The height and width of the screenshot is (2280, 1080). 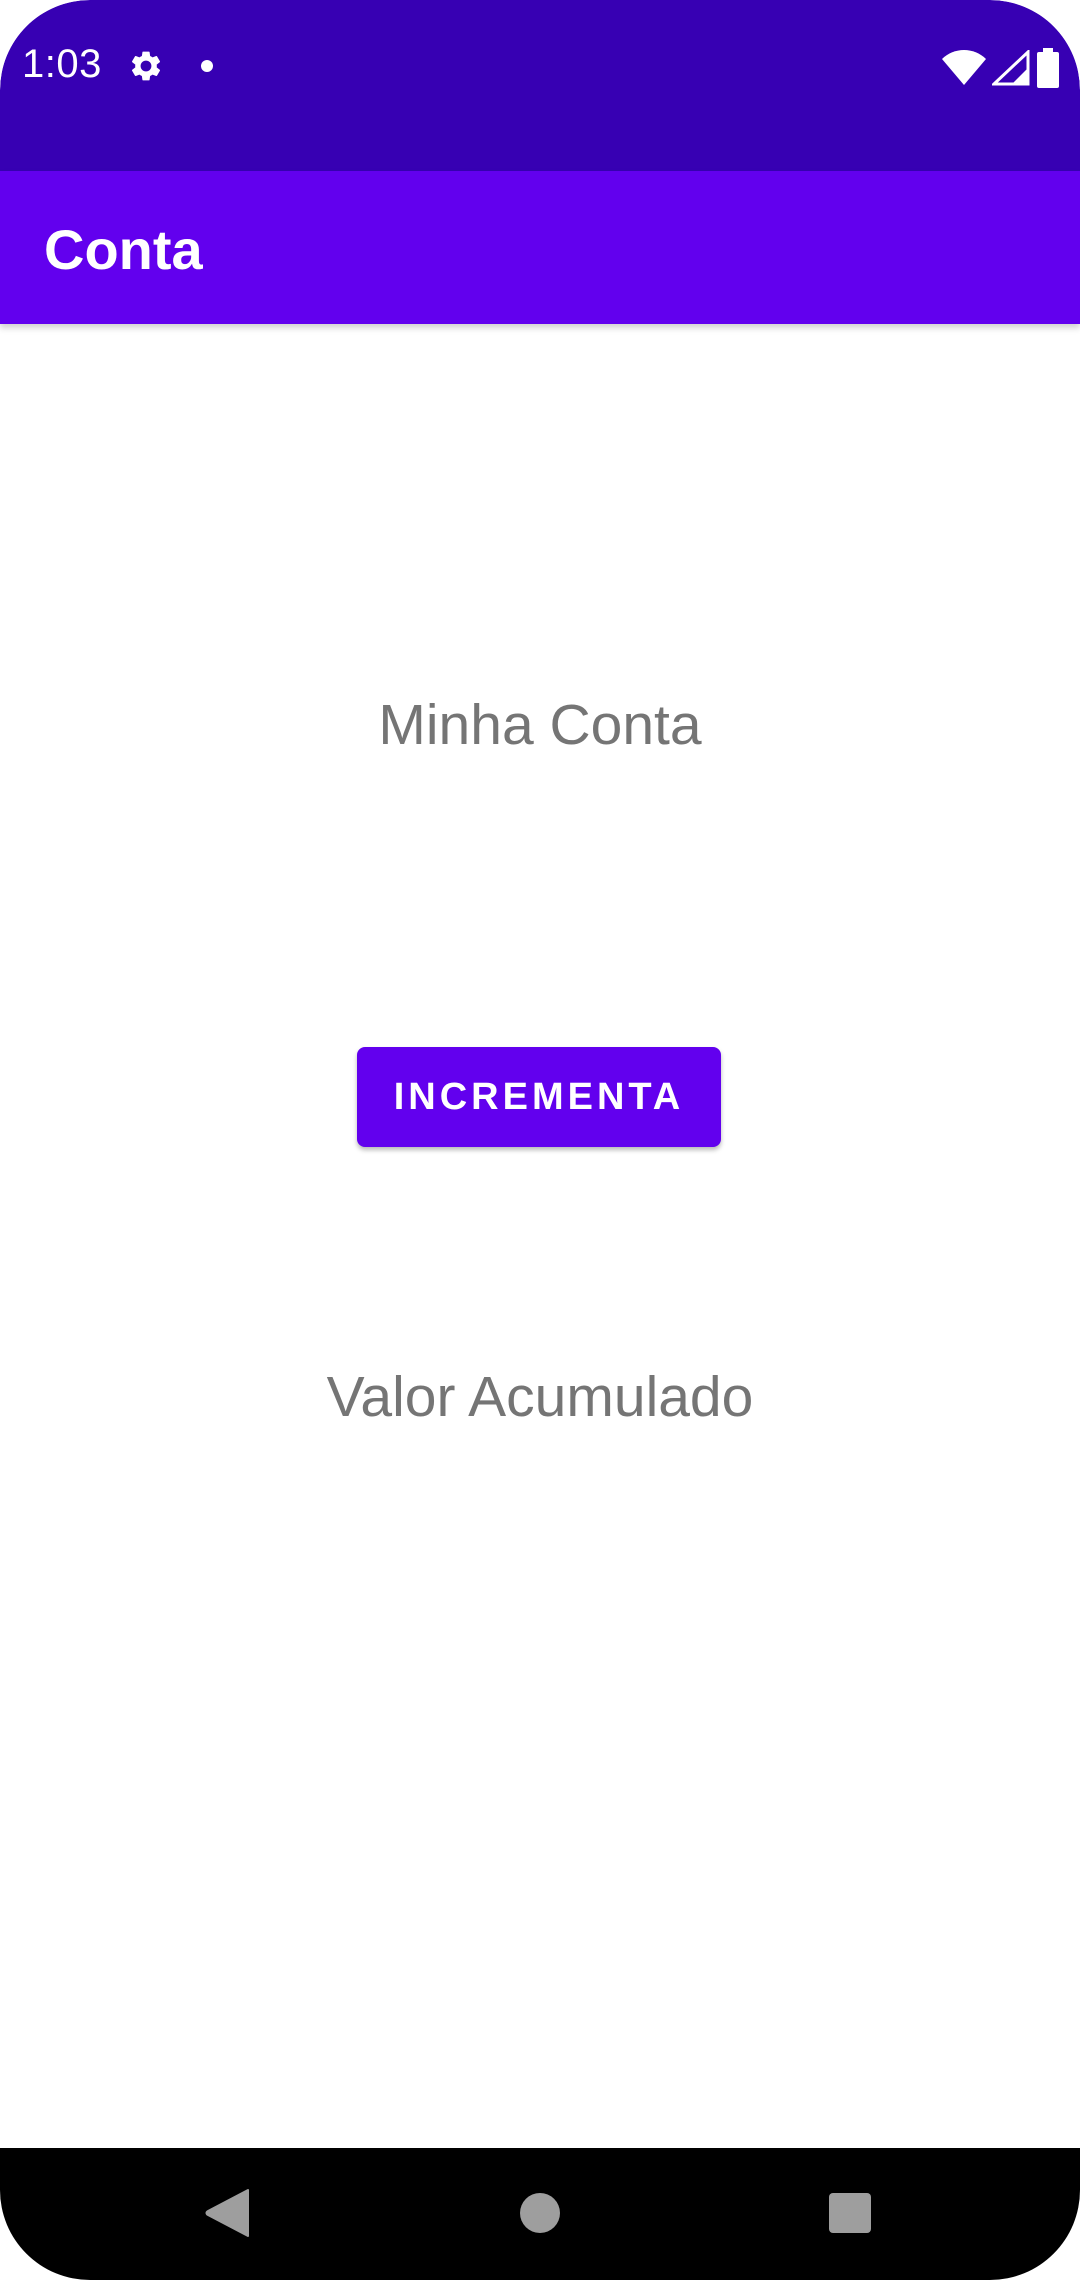 I want to click on battery-icon, so click(x=1048, y=68).